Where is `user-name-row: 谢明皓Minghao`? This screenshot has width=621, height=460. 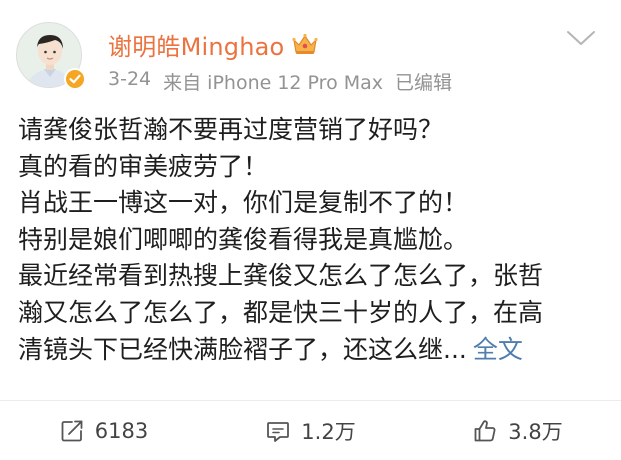
user-name-row: 谢明皓Minghao is located at coordinates (213, 44).